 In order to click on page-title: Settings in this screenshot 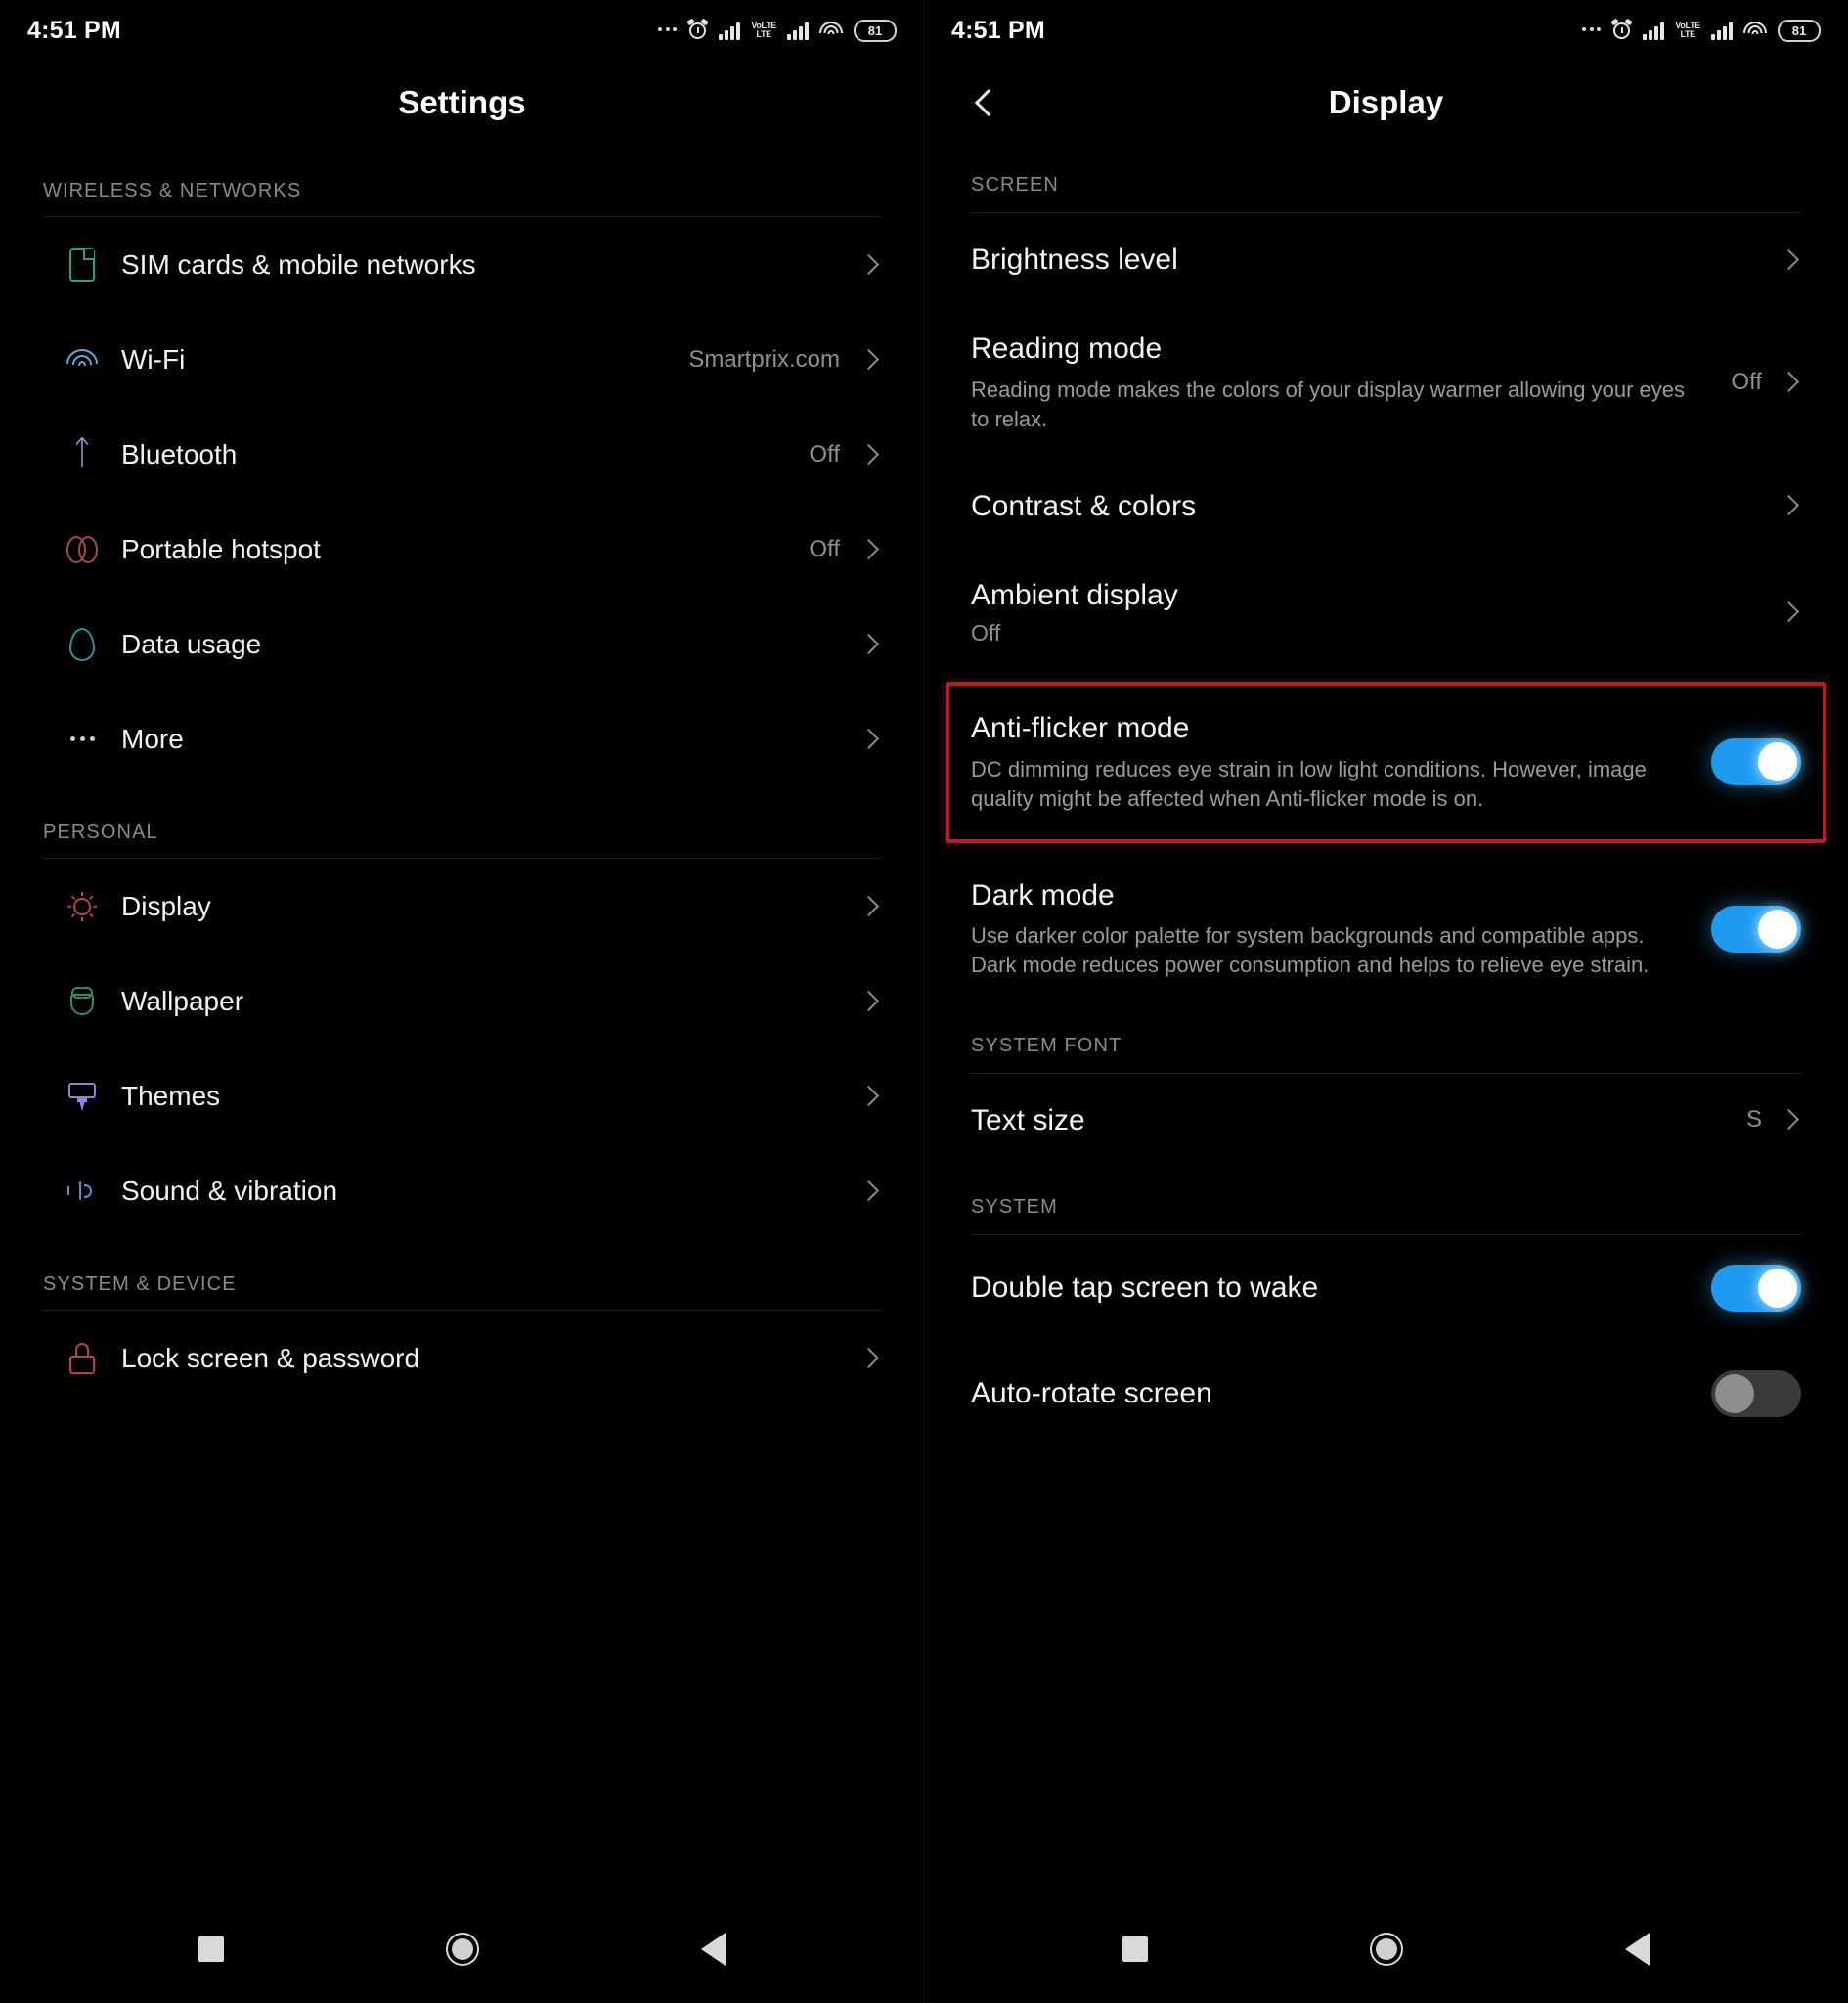, I will do `click(462, 102)`.